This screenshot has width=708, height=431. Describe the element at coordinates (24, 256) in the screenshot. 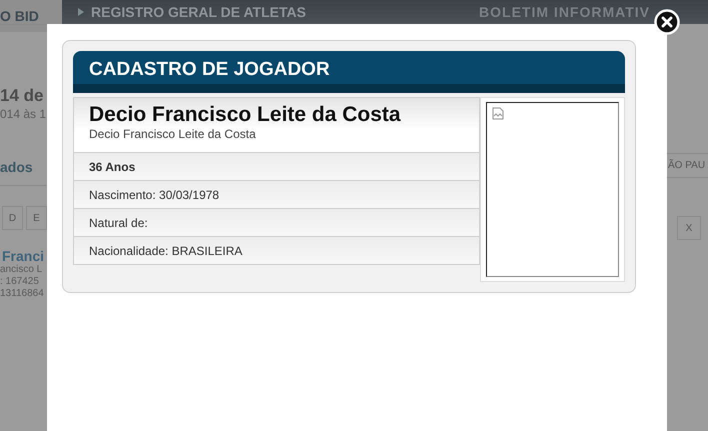

I see `player-name: Franci` at that location.